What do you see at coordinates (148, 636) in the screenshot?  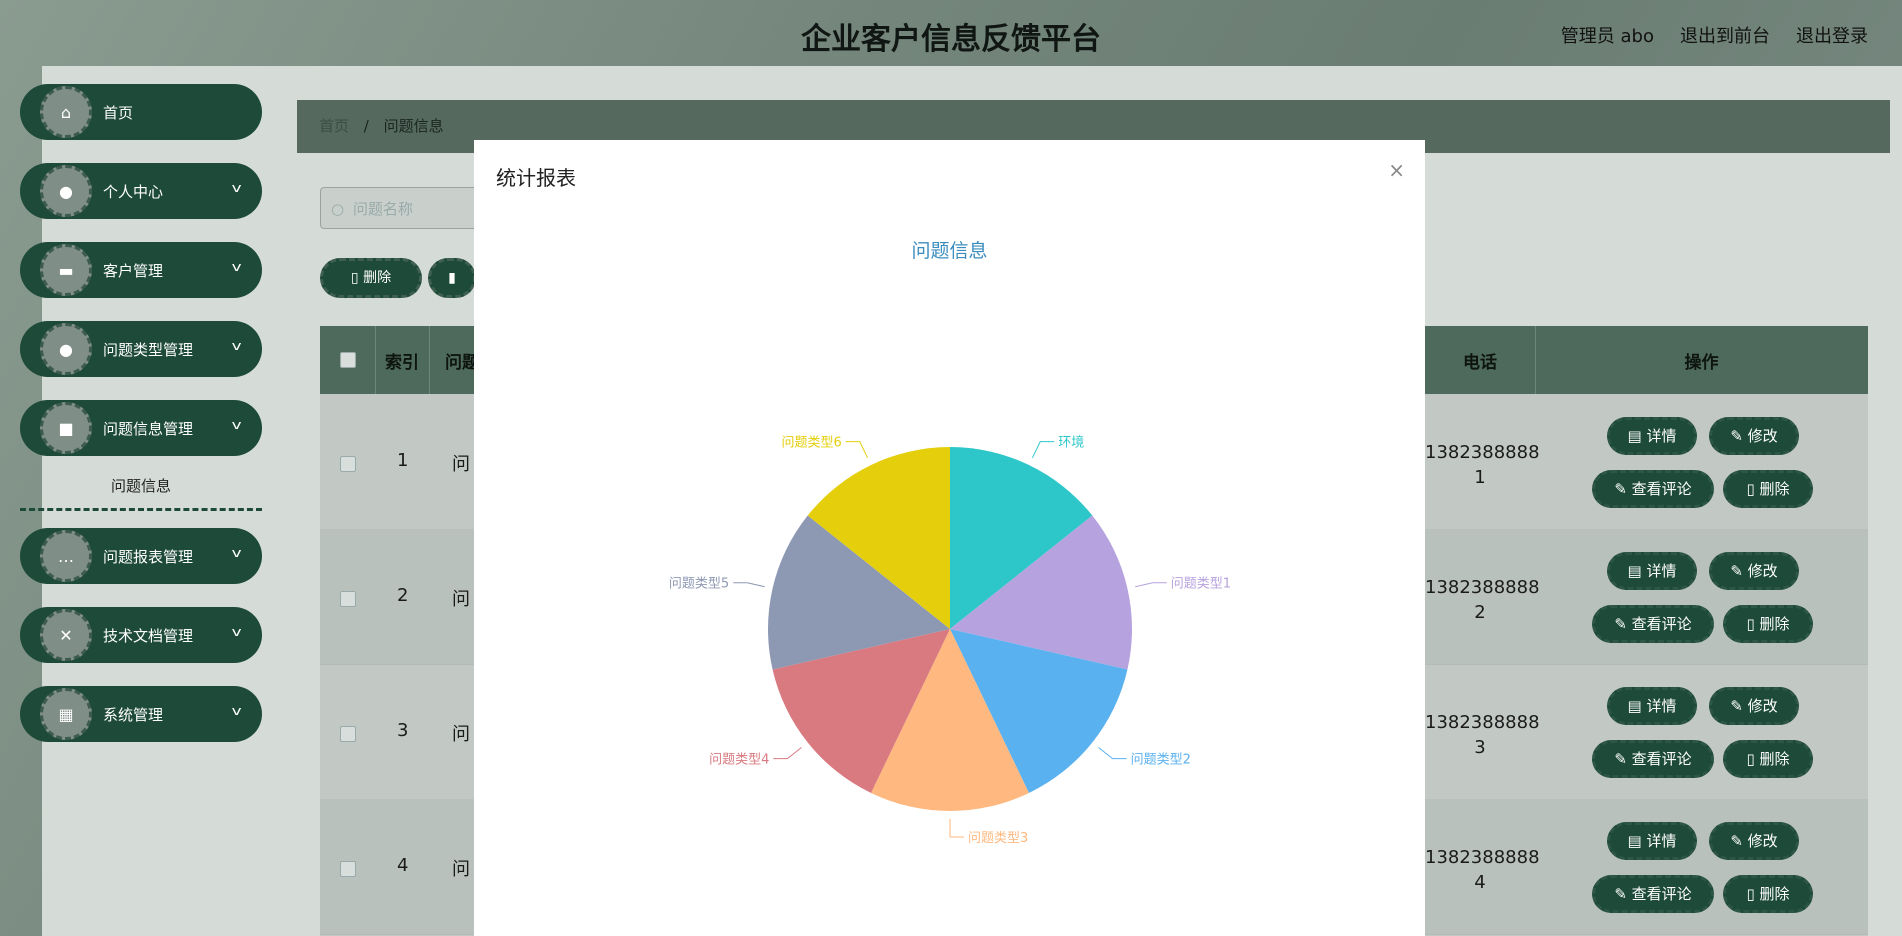 I see `sidebar-item-label: 技术文档管理` at bounding box center [148, 636].